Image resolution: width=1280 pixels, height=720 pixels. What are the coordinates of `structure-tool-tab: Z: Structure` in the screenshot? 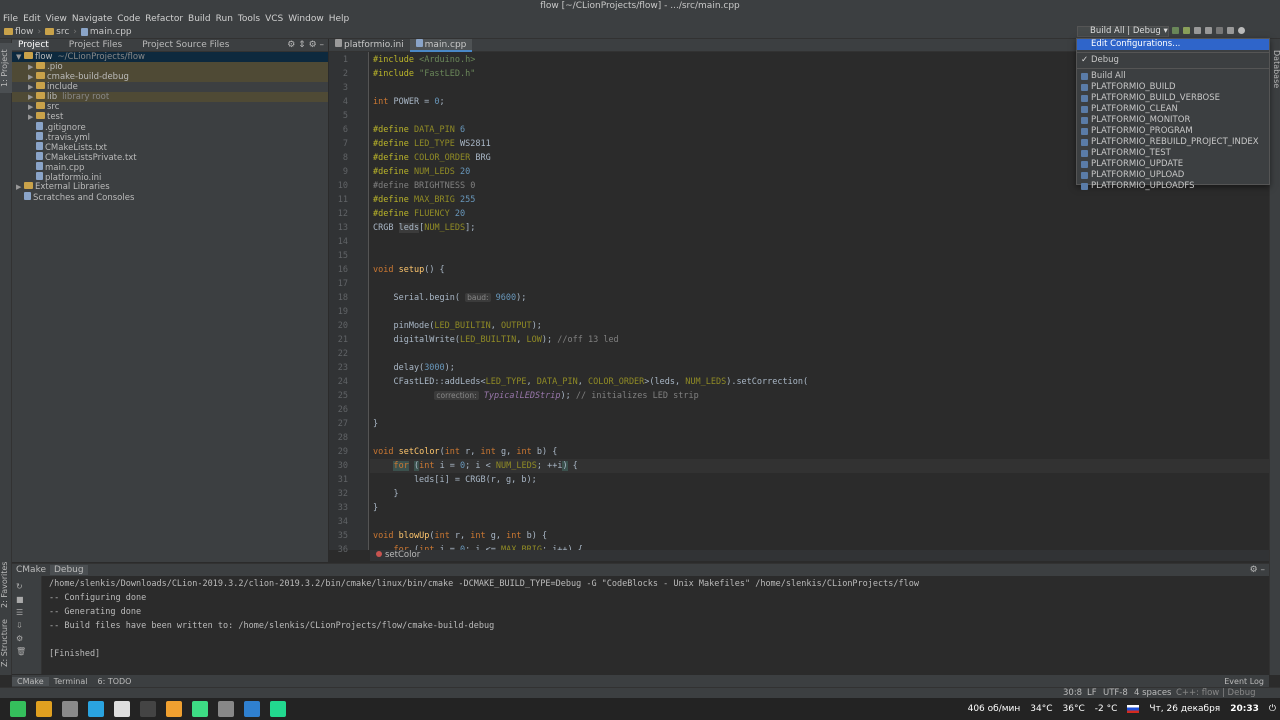 It's located at (6, 643).